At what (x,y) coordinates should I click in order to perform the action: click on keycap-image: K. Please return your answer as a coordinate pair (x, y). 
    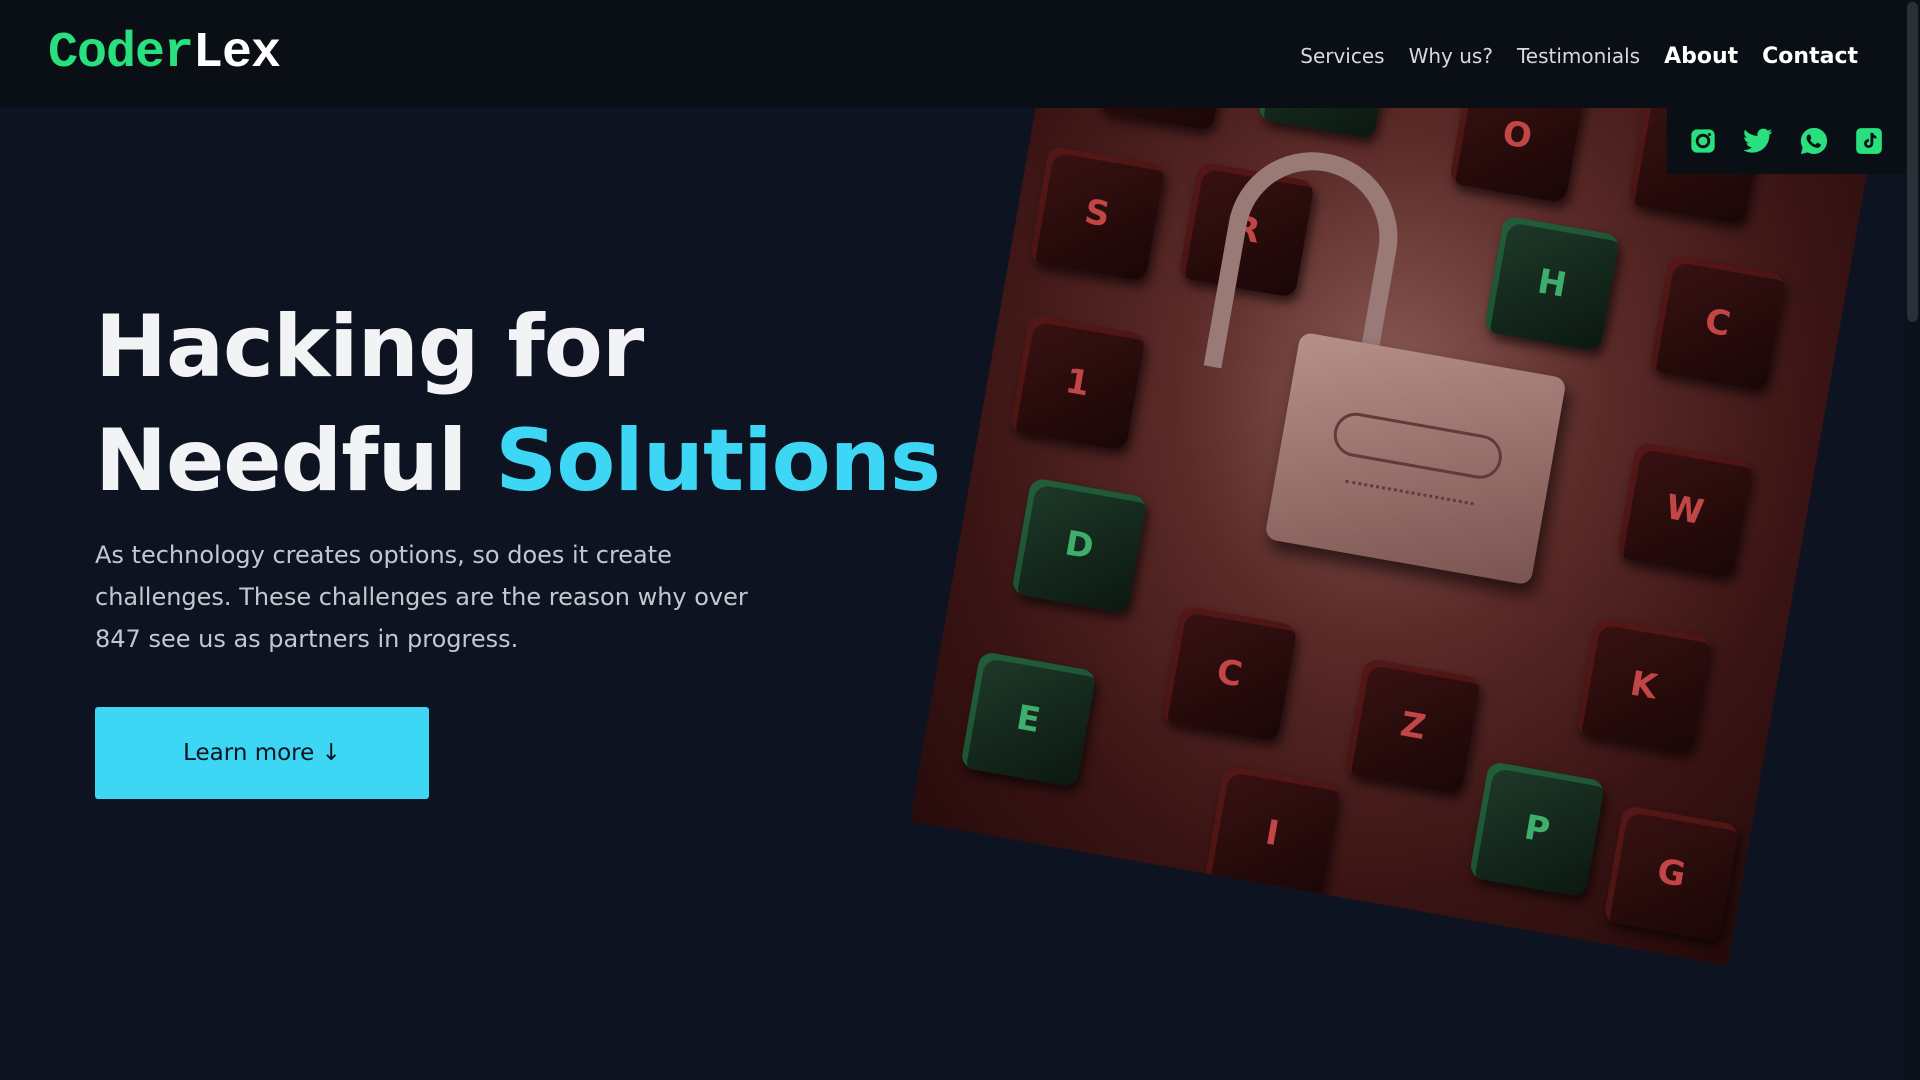
    Looking at the image, I should click on (1643, 685).